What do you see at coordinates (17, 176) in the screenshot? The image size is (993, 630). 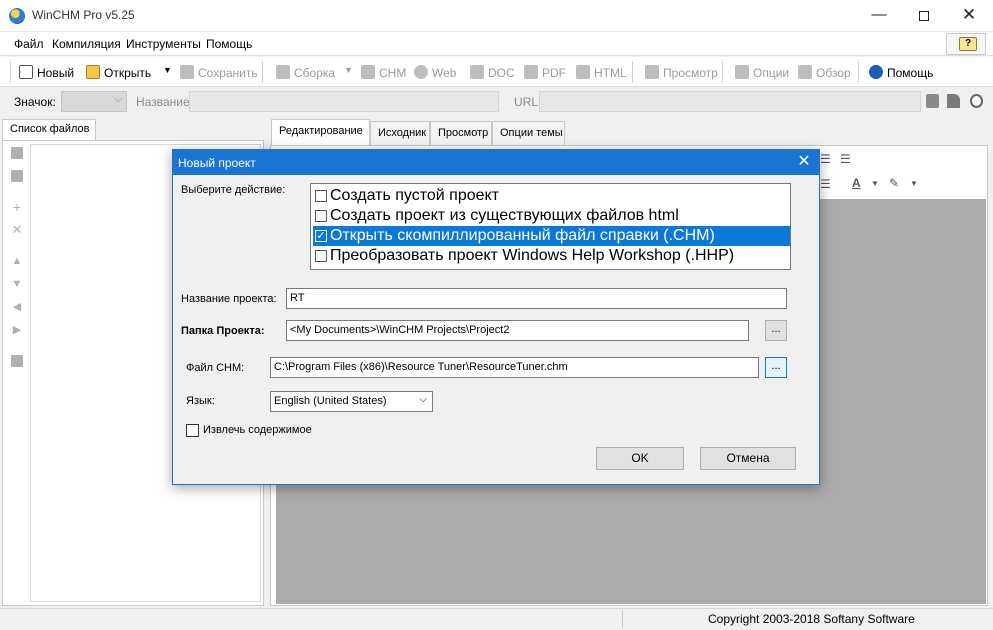 I see `tree-collapse-icon` at bounding box center [17, 176].